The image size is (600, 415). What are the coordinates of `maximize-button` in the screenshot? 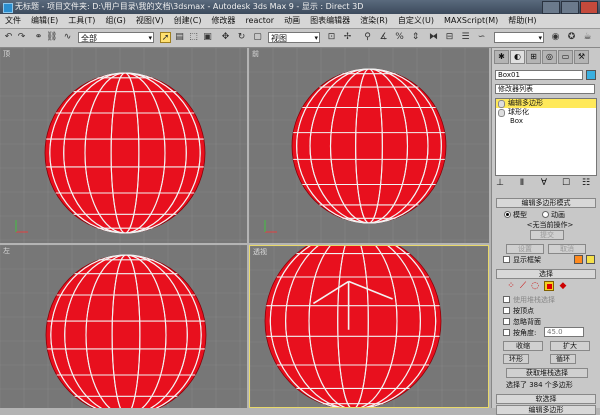 It's located at (570, 7).